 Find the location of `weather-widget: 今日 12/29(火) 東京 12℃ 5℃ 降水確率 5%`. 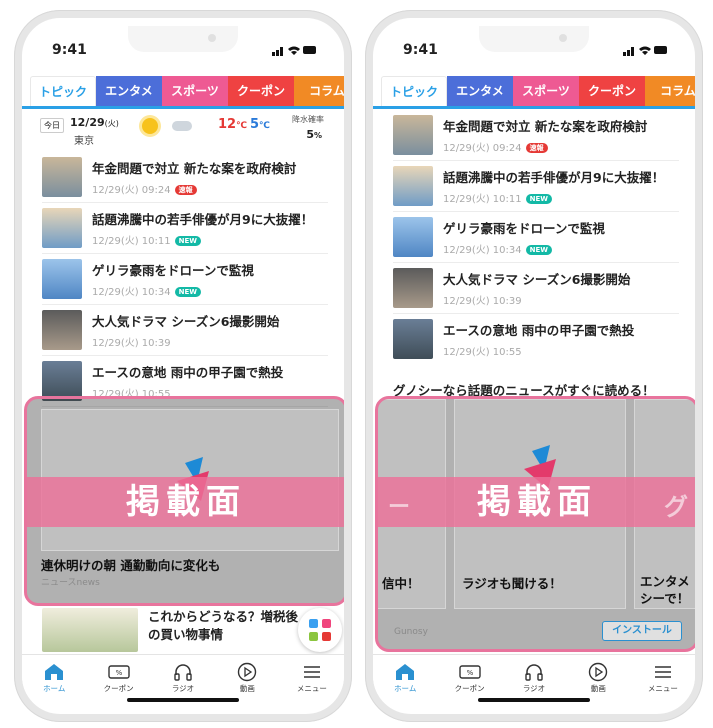

weather-widget: 今日 12/29(火) 東京 12℃ 5℃ 降水確率 5% is located at coordinates (184, 132).